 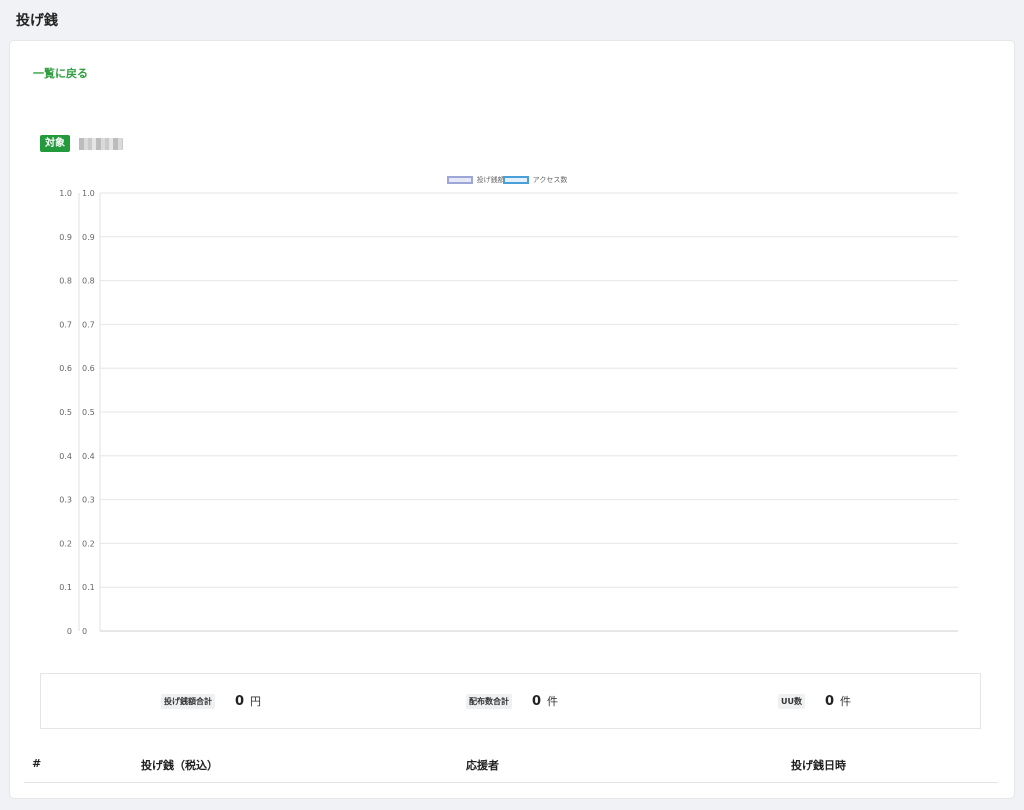 What do you see at coordinates (818, 765) in the screenshot?
I see `column-header-tip-datetime: 投げ銭日時` at bounding box center [818, 765].